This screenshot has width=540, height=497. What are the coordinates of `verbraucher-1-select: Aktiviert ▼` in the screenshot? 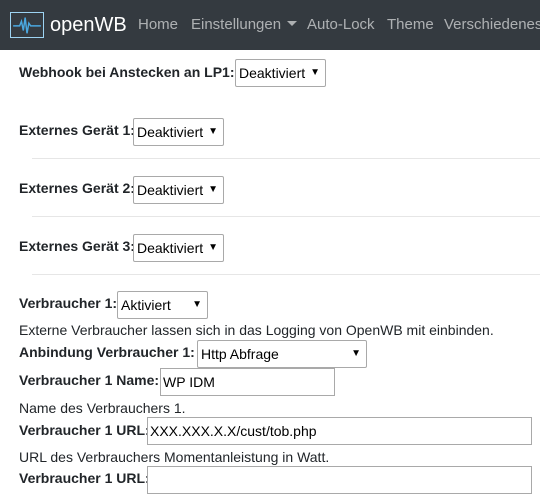 It's located at (162, 305).